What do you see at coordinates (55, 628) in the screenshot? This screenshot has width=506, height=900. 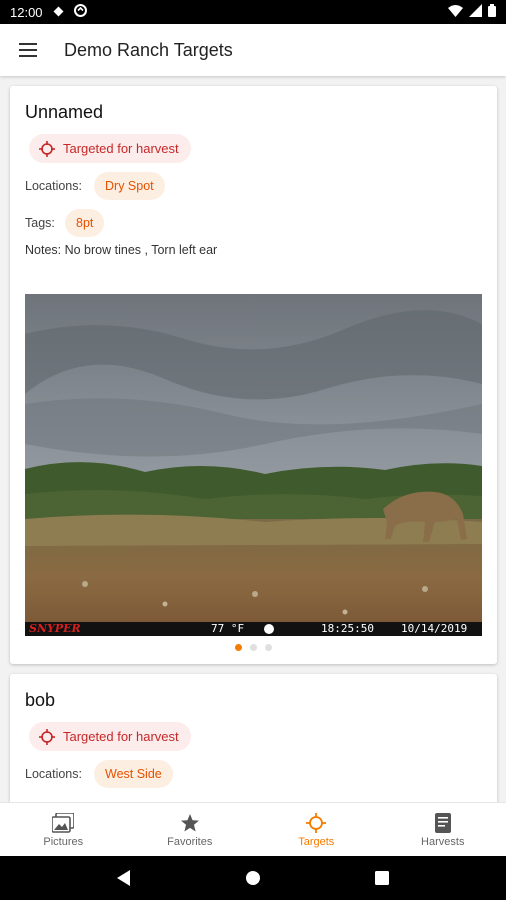 I see `camera-brand: SNYPER` at bounding box center [55, 628].